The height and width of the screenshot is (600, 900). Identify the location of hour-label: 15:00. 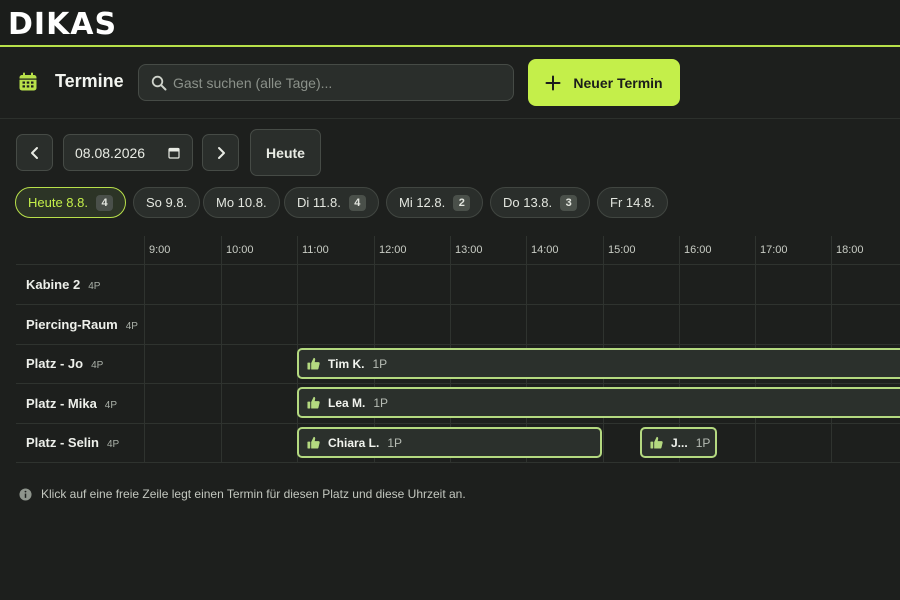
(622, 250).